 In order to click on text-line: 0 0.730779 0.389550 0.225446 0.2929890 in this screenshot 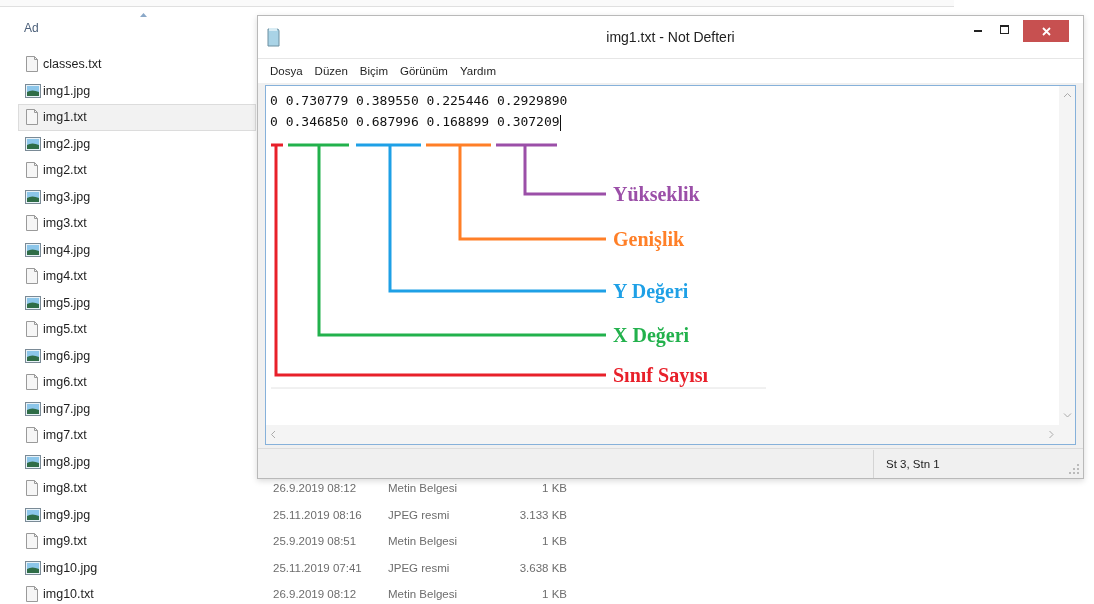, I will do `click(419, 101)`.